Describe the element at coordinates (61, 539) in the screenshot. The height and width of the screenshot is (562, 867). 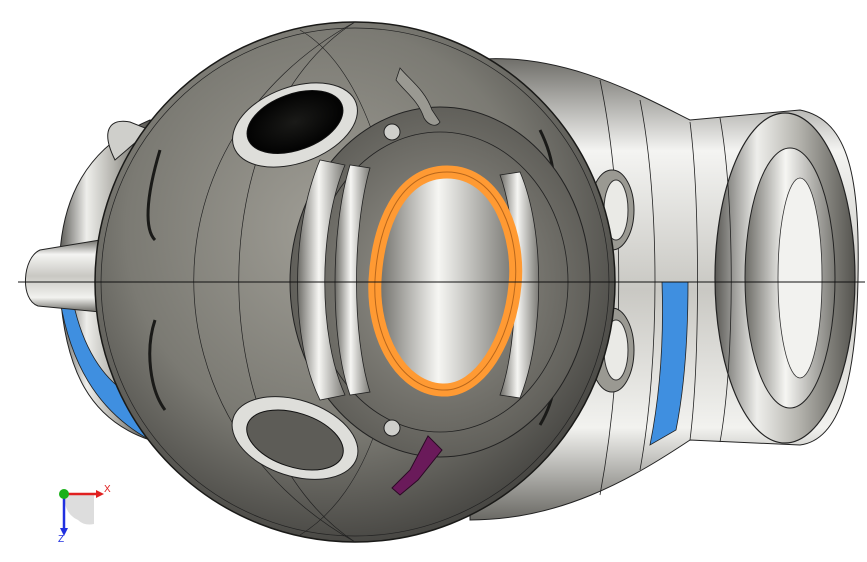
I see `z-axis-label: Z` at that location.